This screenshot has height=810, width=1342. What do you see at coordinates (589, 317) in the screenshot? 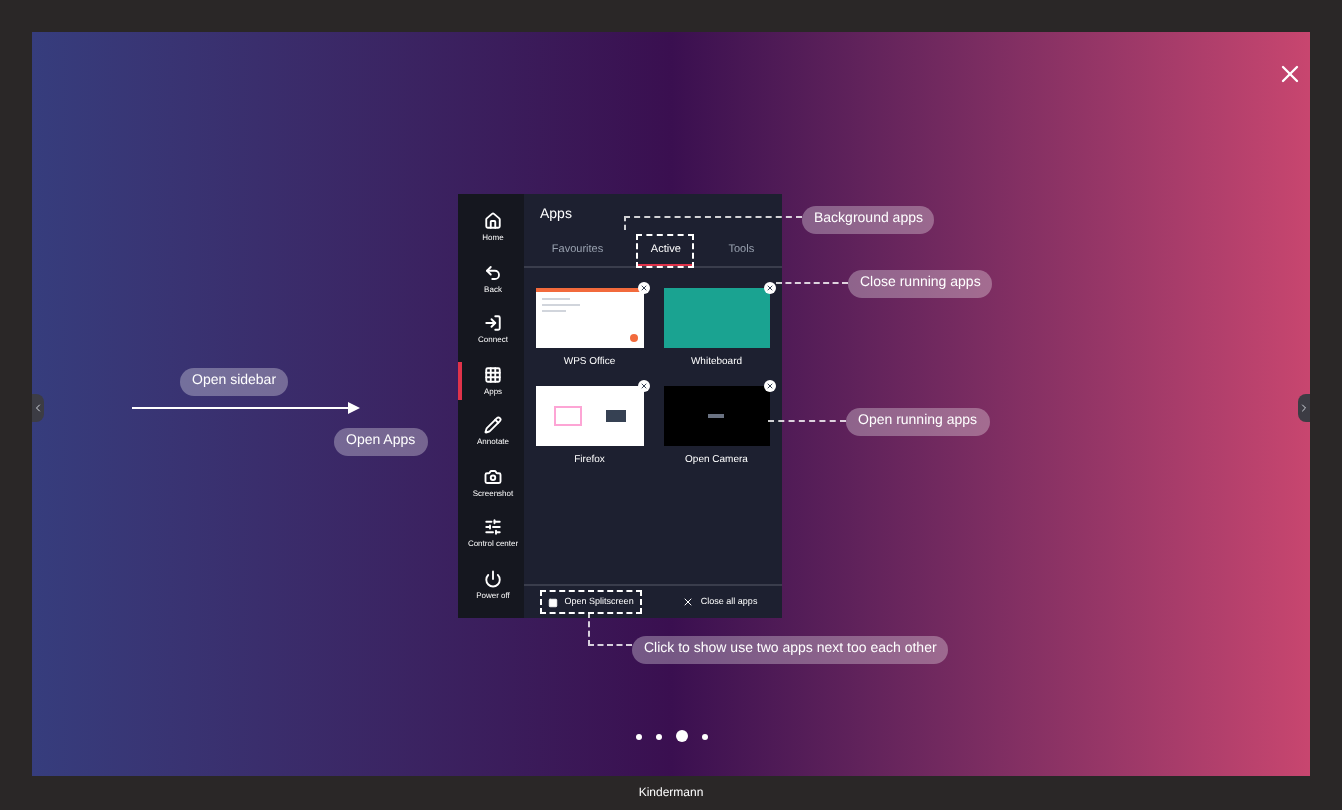
I see `document-window-thumbnail` at bounding box center [589, 317].